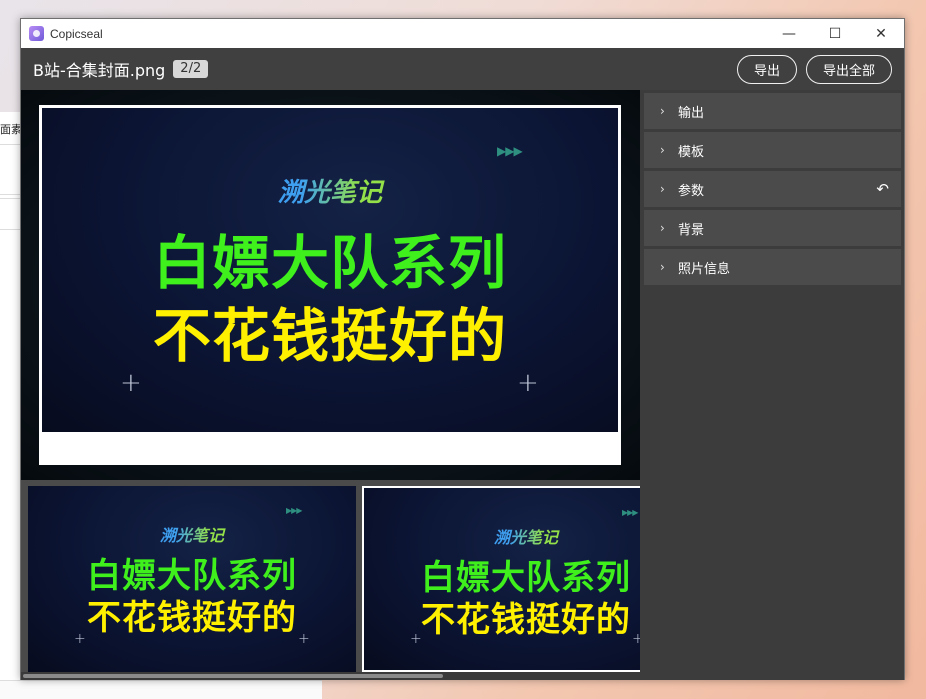  What do you see at coordinates (329, 263) in the screenshot?
I see `cover-headline: 白嫖大队系列` at bounding box center [329, 263].